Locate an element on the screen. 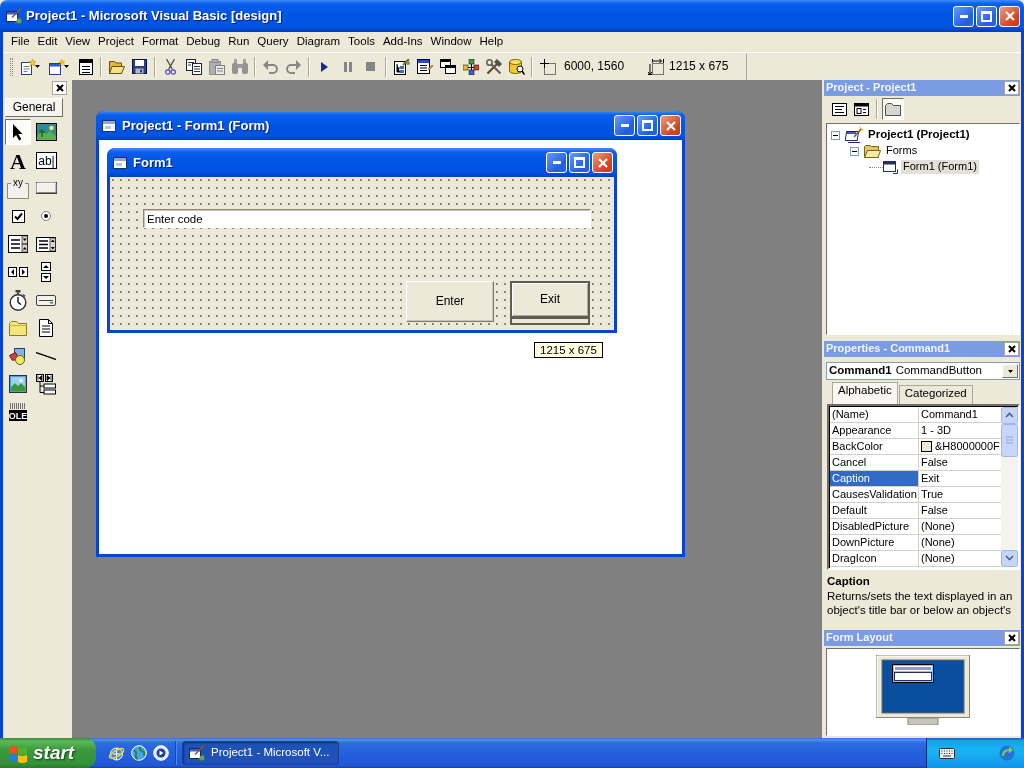 The height and width of the screenshot is (768, 1024). tree-item: Form1 (Form1) is located at coordinates (940, 167).